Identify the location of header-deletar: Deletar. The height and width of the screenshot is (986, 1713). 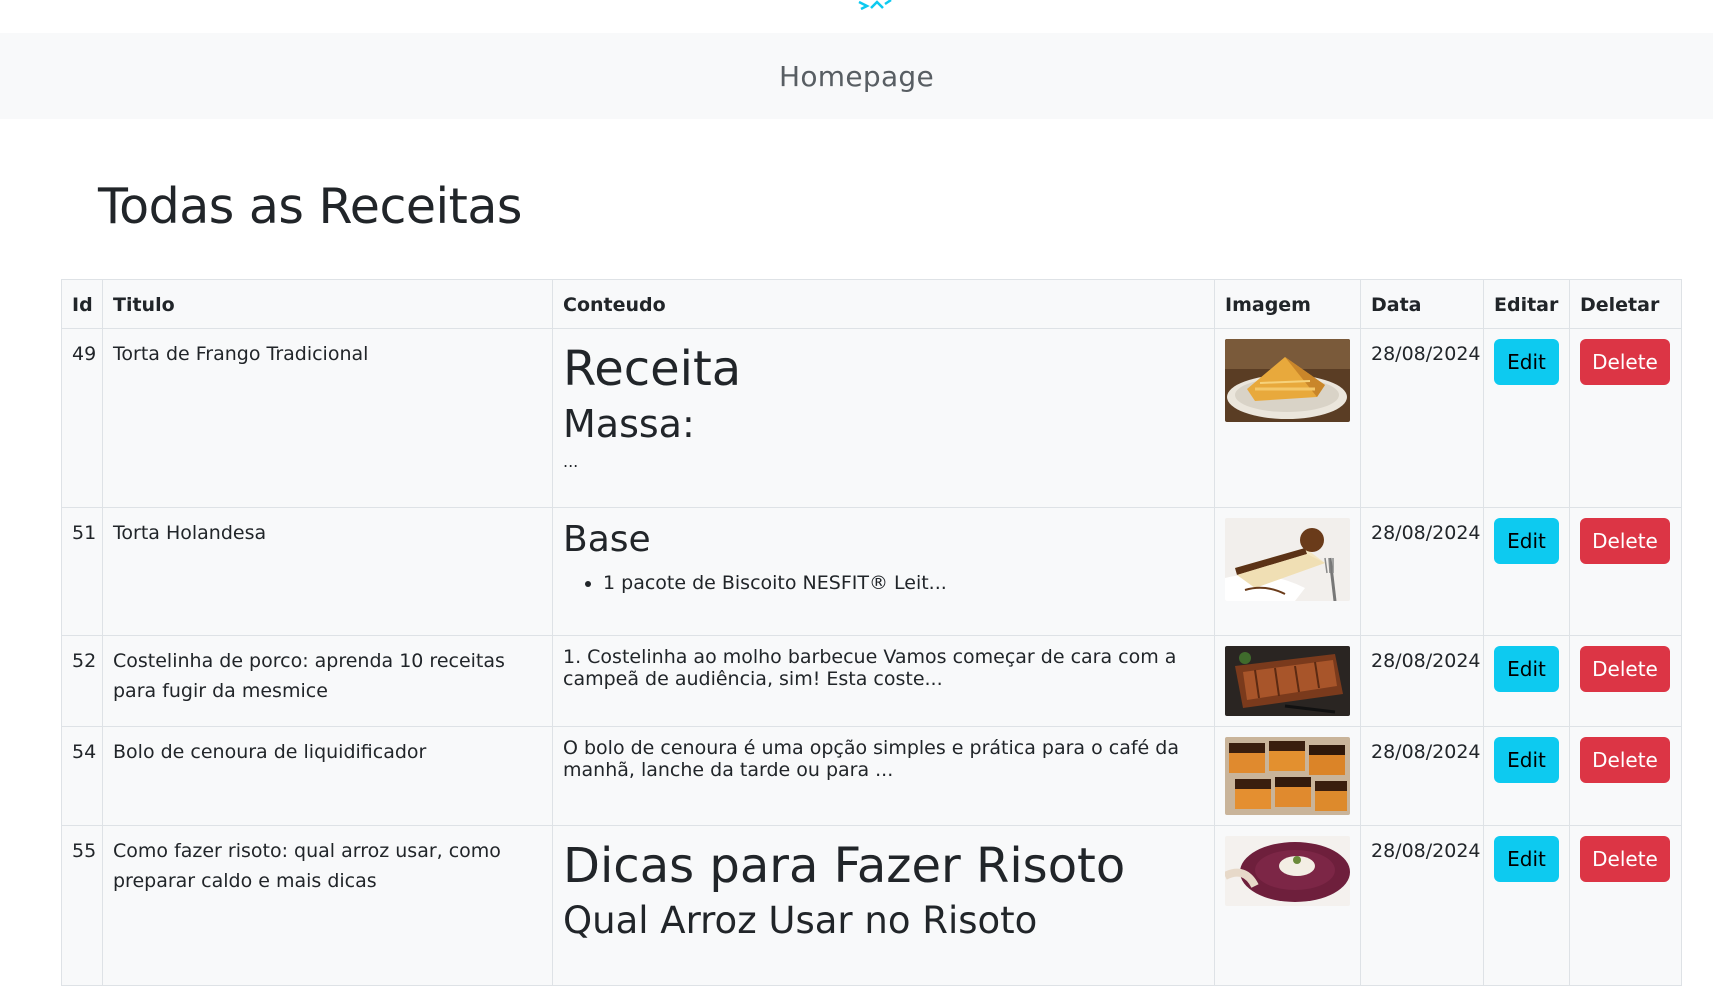
(1625, 304).